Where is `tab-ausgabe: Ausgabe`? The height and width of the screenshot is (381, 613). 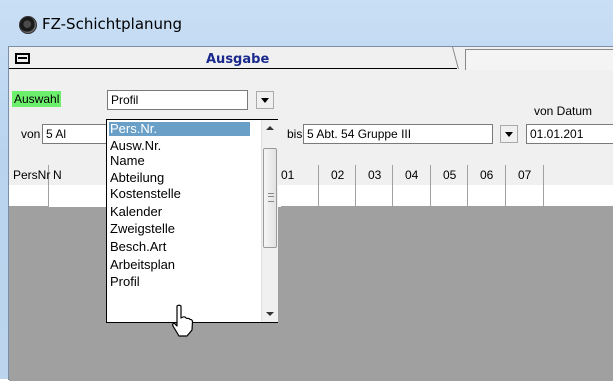 tab-ausgabe: Ausgabe is located at coordinates (237, 59).